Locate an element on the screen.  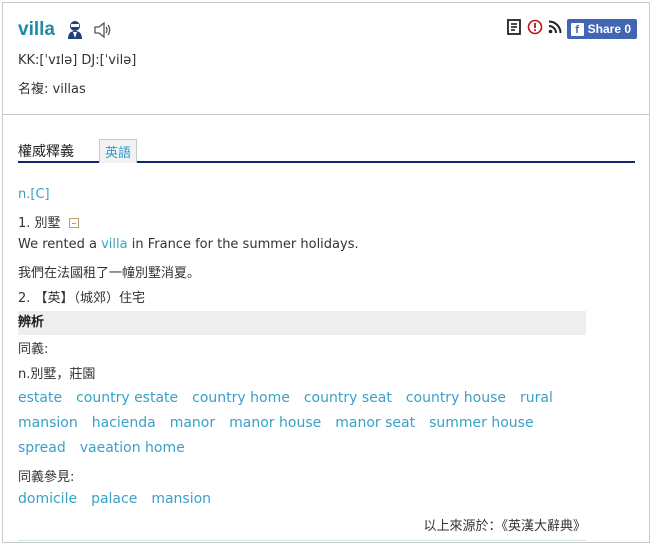
synonyms-label: 同義: is located at coordinates (33, 349).